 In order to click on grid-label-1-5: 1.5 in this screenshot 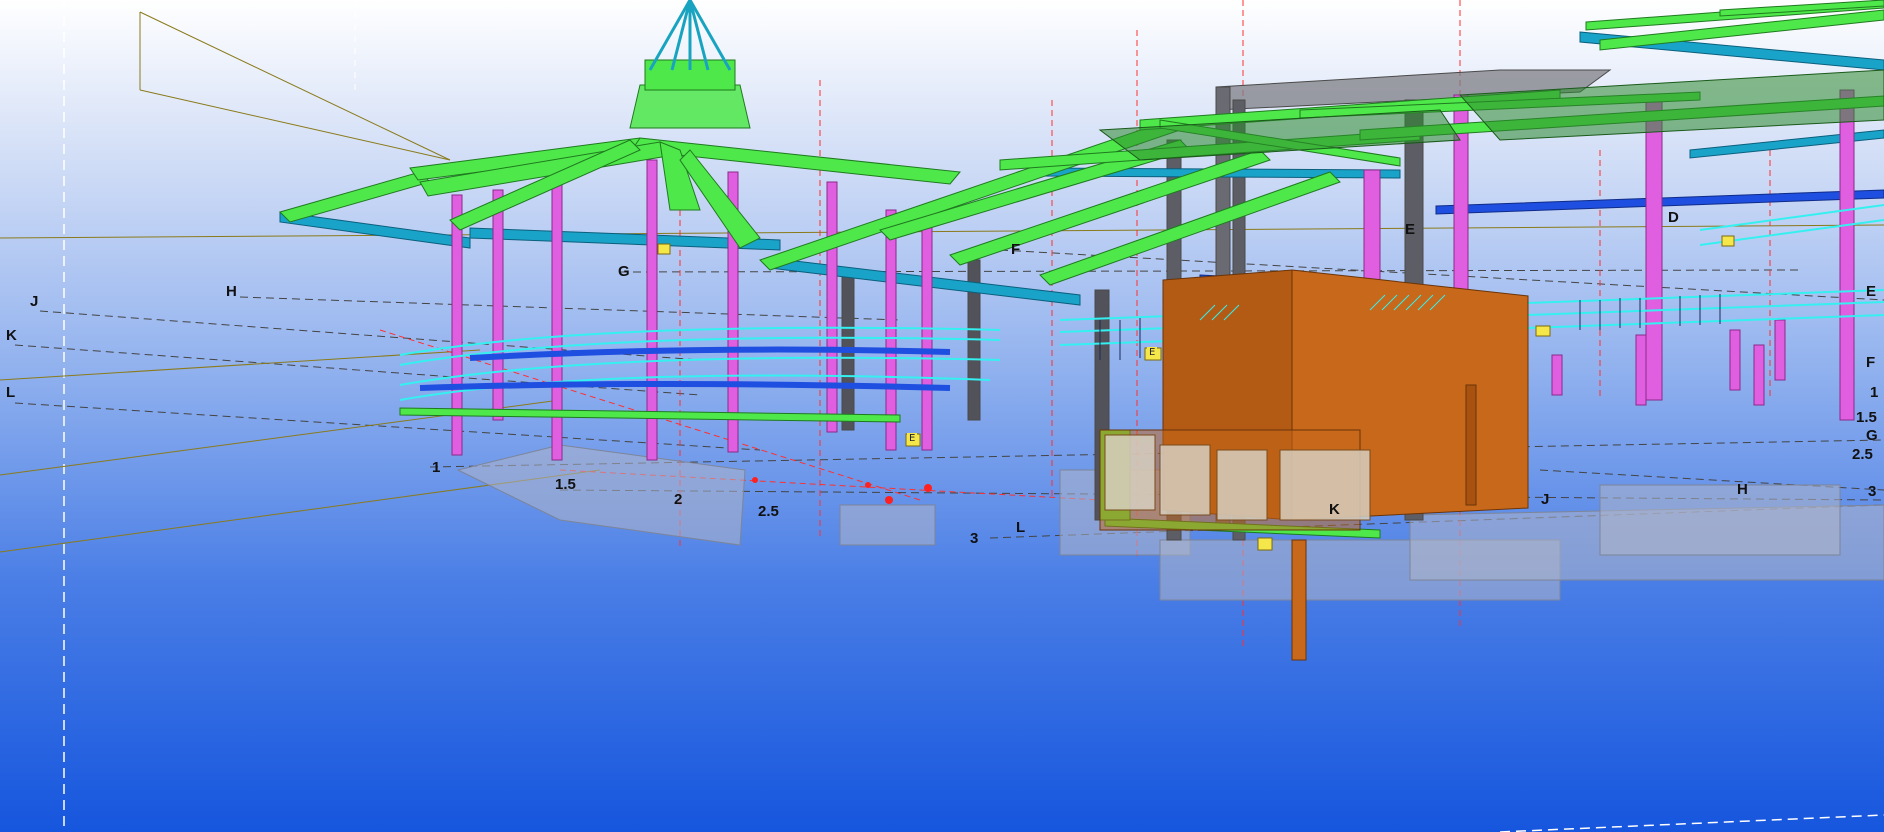, I will do `click(565, 484)`.